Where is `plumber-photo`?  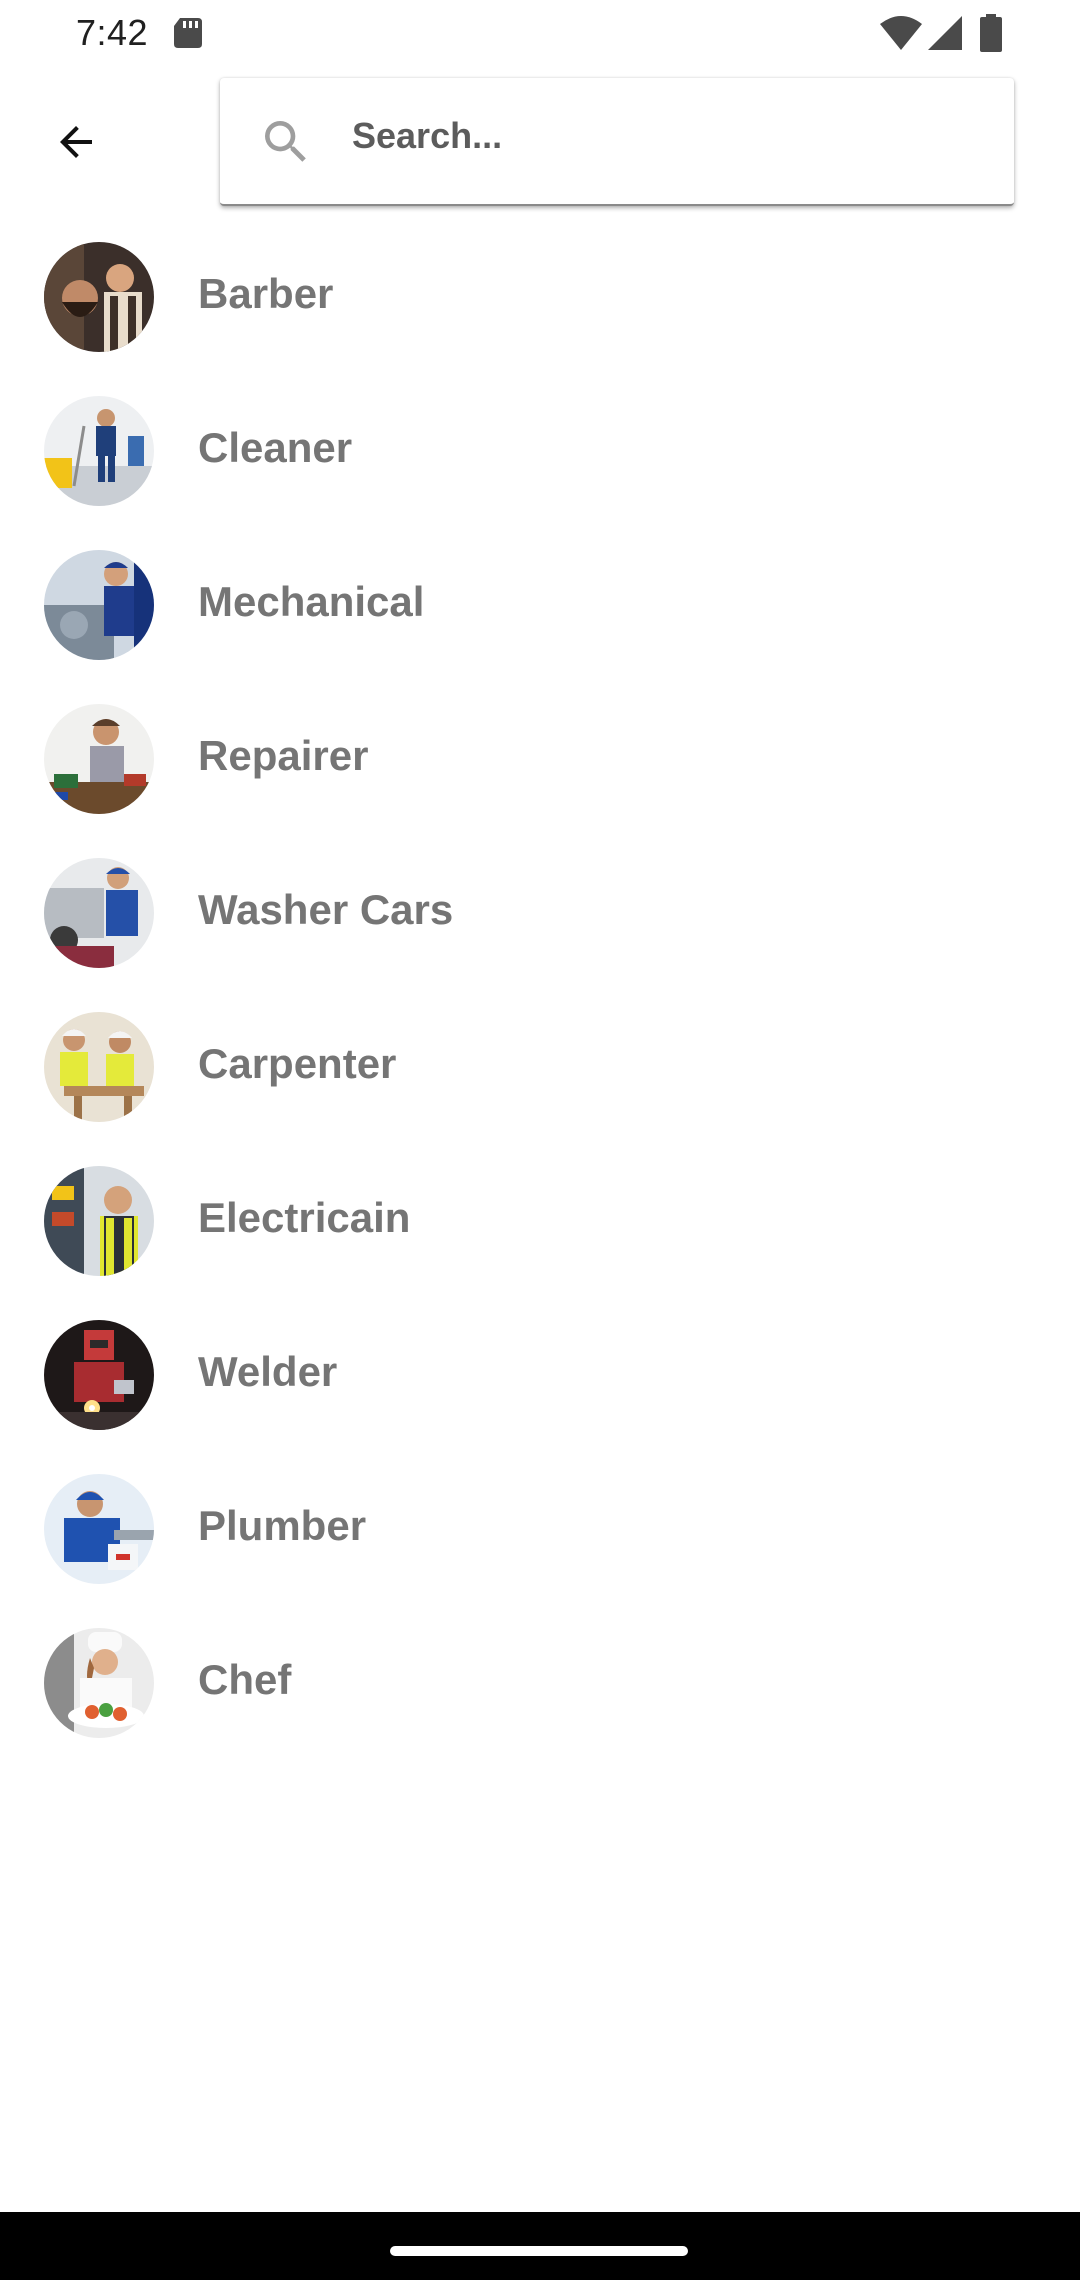 plumber-photo is located at coordinates (99, 1529).